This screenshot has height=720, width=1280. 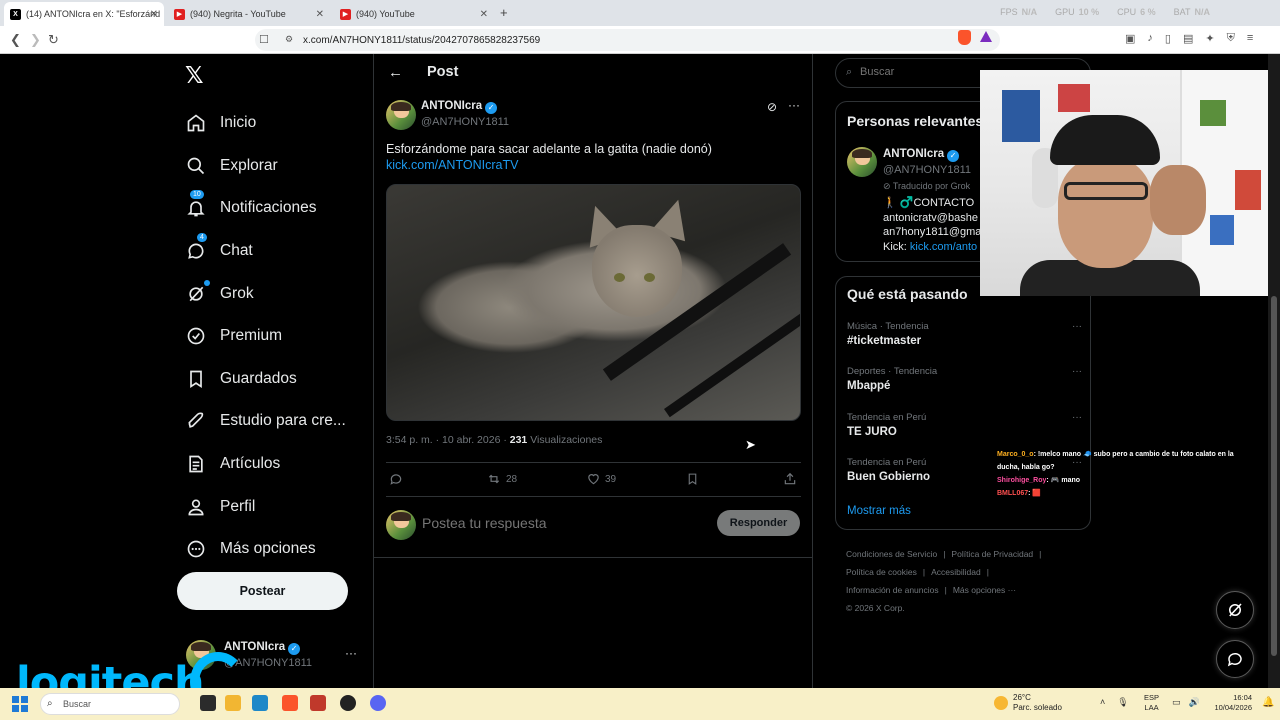 What do you see at coordinates (264, 39) in the screenshot?
I see `bookmark-page-icon: ☐` at bounding box center [264, 39].